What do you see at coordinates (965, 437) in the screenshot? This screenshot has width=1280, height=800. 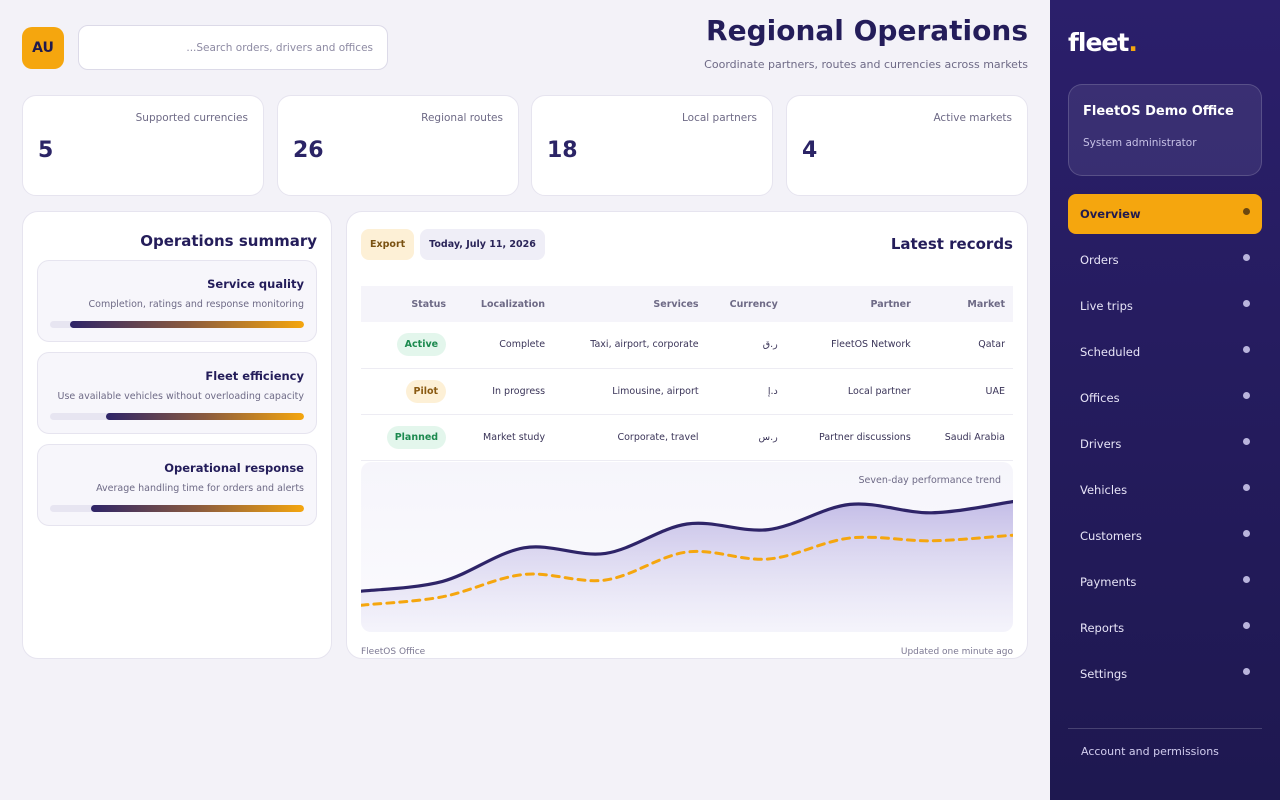 I see `cell-market: Saudi Arabia` at bounding box center [965, 437].